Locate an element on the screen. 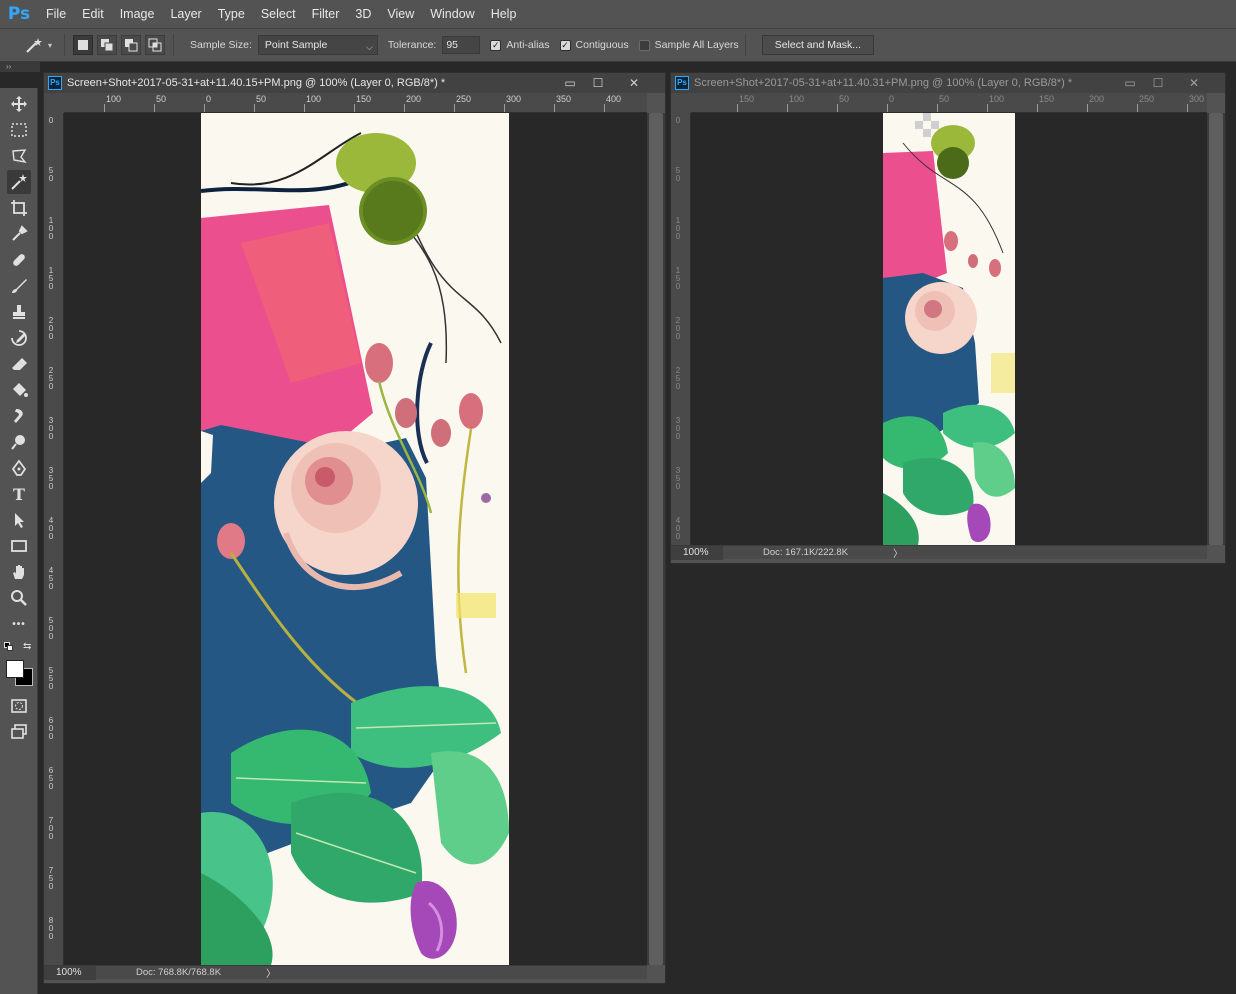 Image resolution: width=1236 pixels, height=994 pixels. history-brush-tool-icon is located at coordinates (19, 338).